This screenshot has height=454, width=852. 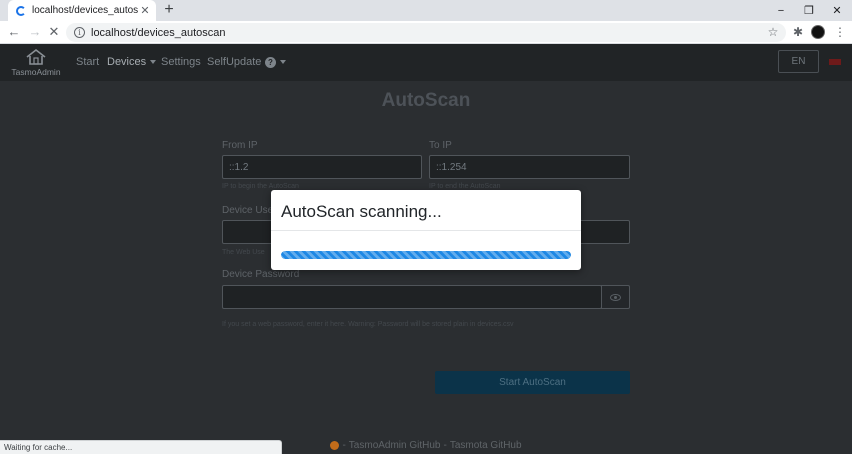 What do you see at coordinates (260, 186) in the screenshot?
I see `from-ip-hint: IP to begin the AutoScan` at bounding box center [260, 186].